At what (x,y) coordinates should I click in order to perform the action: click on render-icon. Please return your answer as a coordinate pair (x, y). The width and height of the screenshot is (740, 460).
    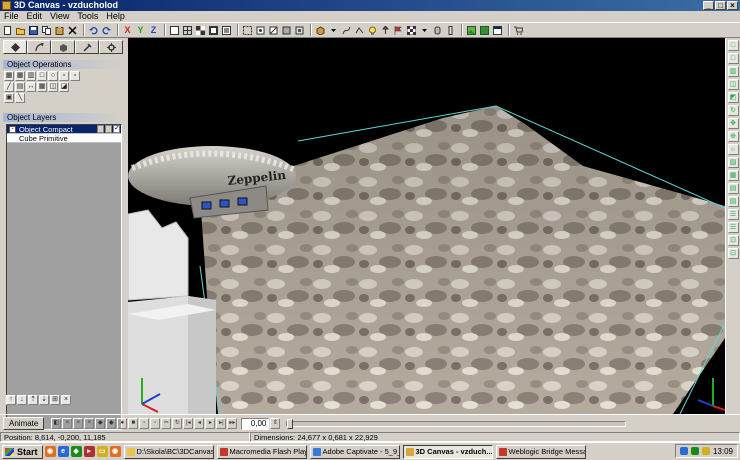
    Looking at the image, I should click on (226, 30).